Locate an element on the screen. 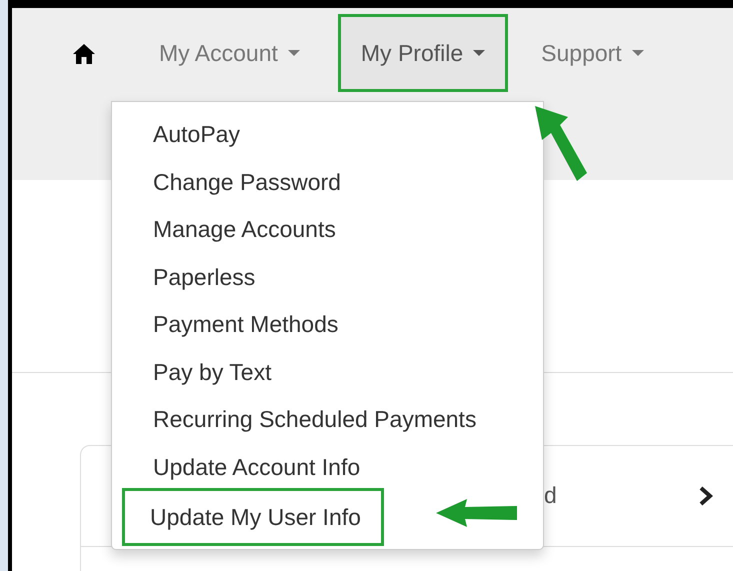  nav-menu-button: My Account is located at coordinates (229, 53).